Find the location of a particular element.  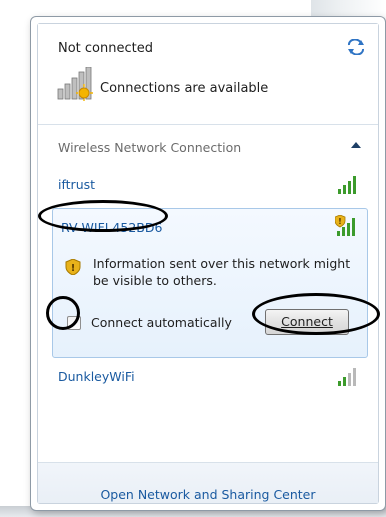

connect-button: Connect is located at coordinates (307, 322).